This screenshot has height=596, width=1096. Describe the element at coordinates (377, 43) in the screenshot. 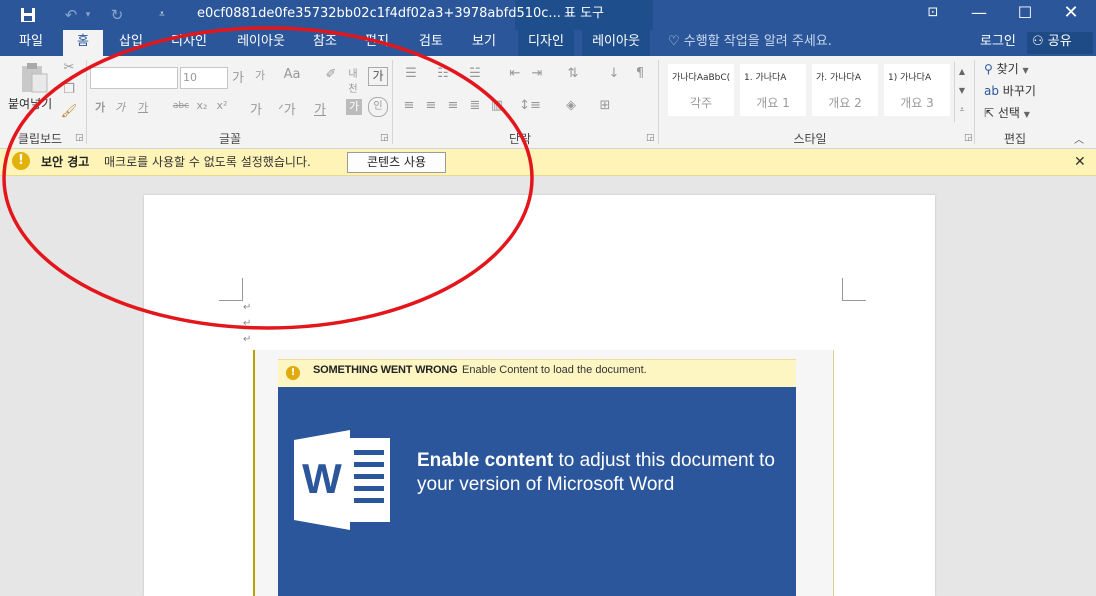

I see `tab-mailings: 편지` at that location.